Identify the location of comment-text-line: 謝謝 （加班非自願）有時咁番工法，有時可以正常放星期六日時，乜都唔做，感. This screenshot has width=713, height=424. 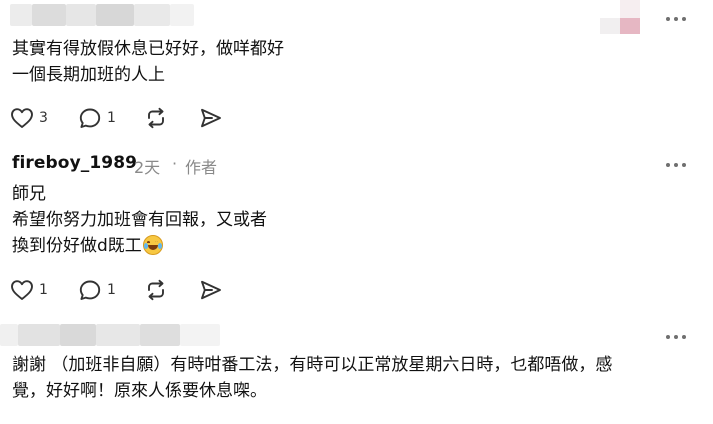
(312, 365).